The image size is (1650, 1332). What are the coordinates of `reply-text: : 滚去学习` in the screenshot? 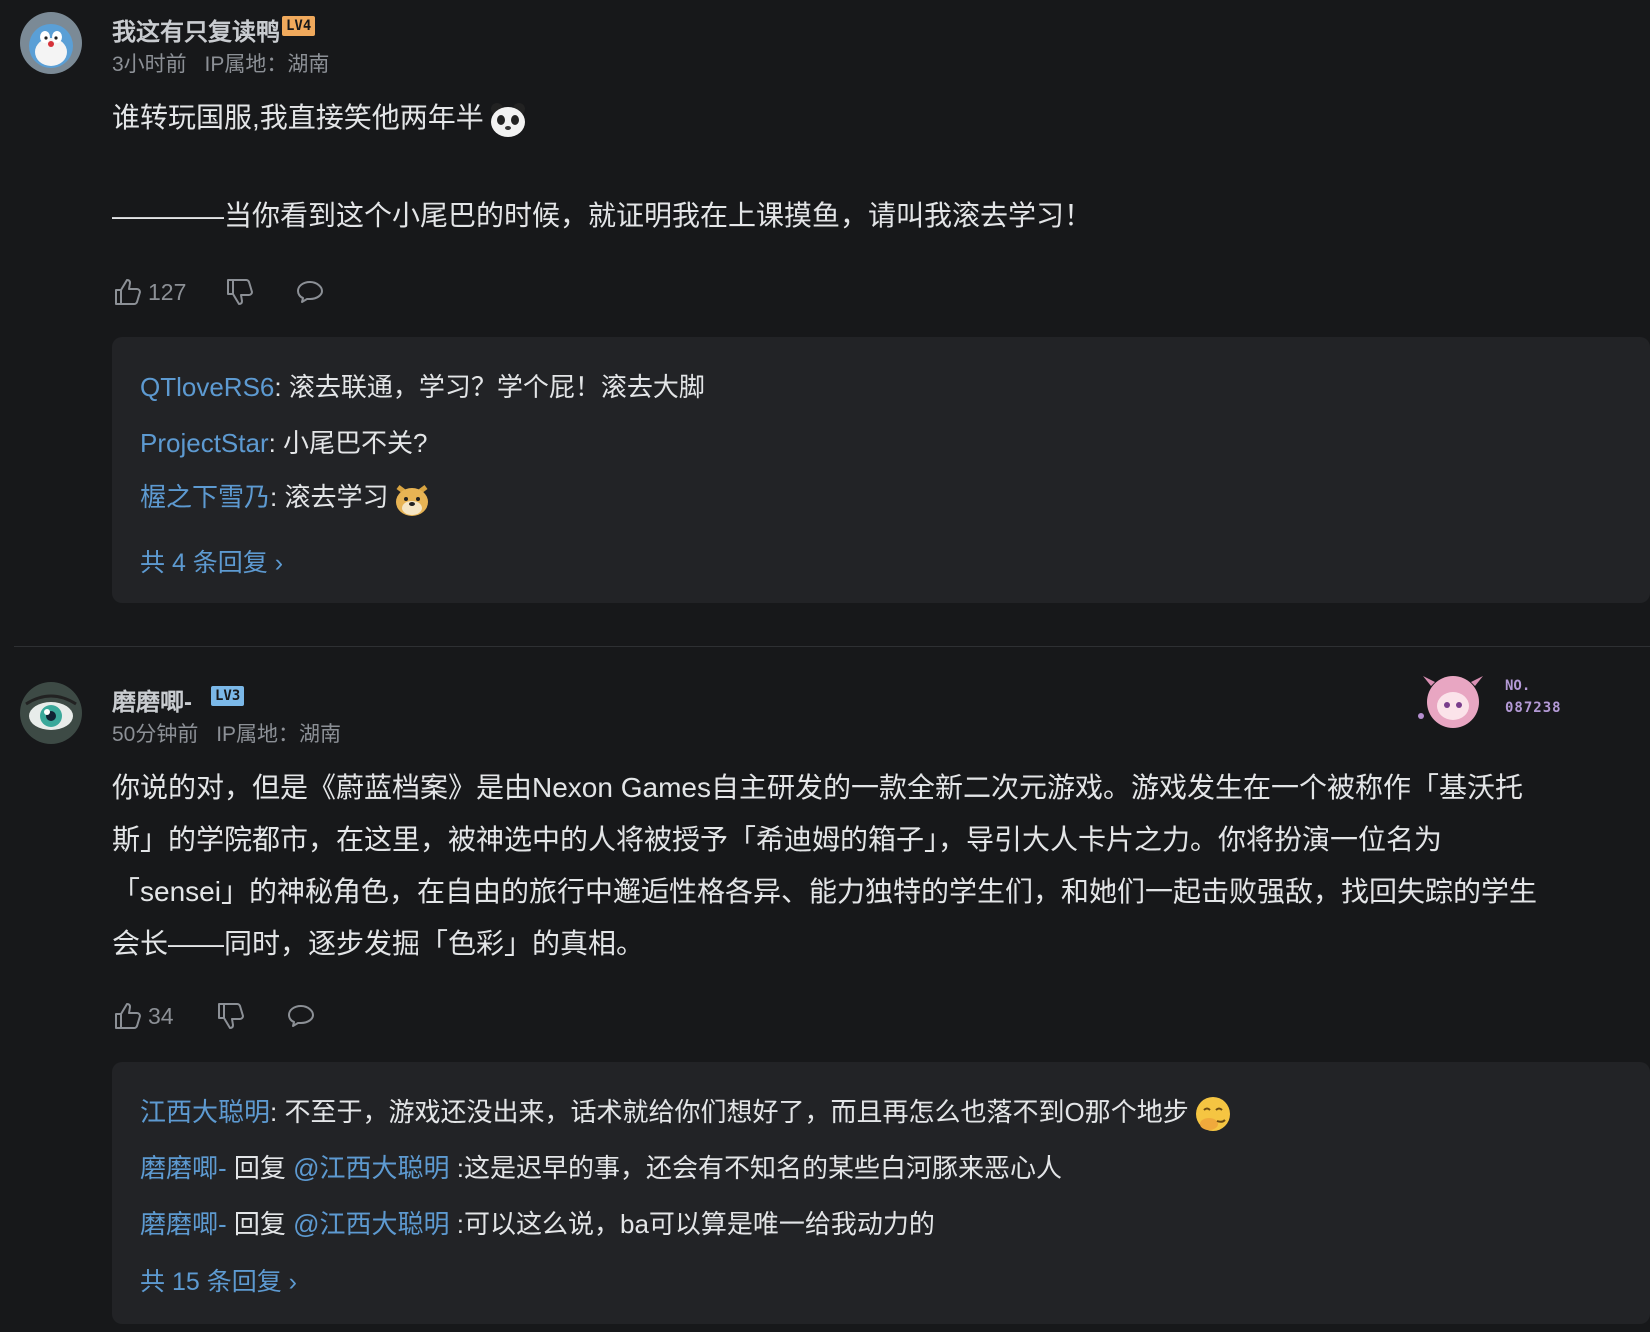 It's located at (329, 497).